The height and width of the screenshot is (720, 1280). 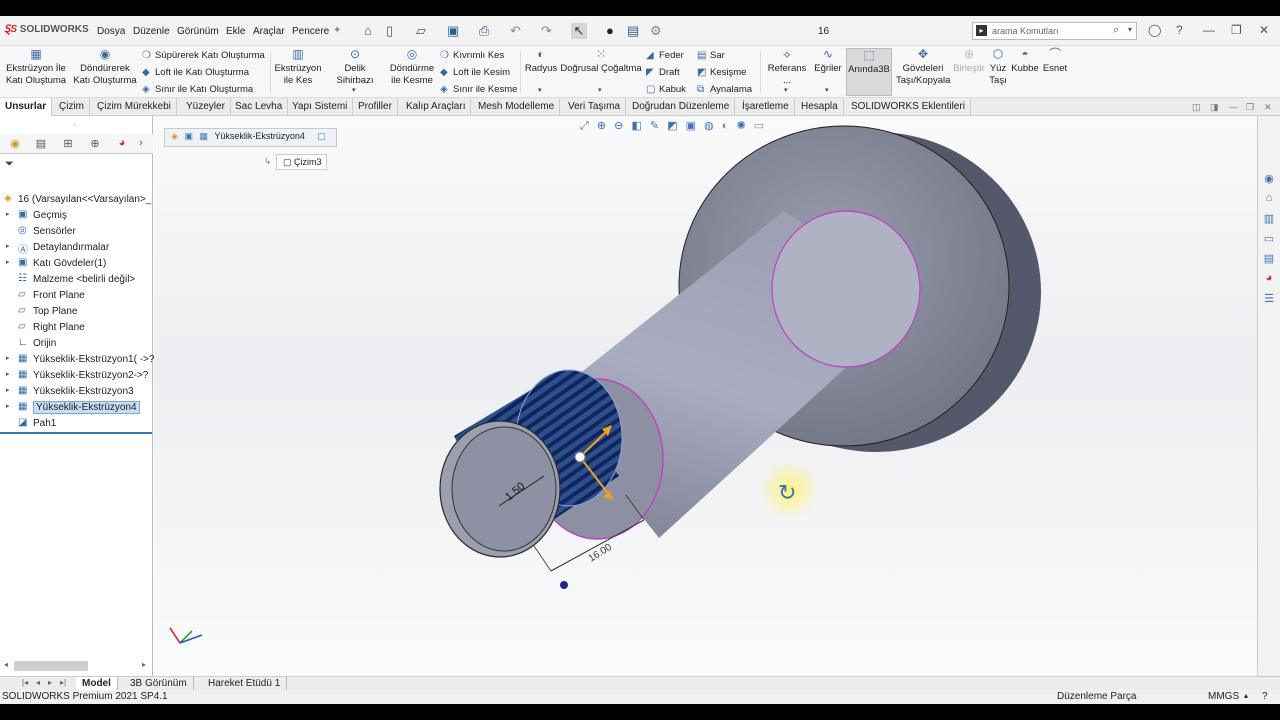 I want to click on move-face-button: ⬡ Yüz Taşı, so click(x=998, y=67).